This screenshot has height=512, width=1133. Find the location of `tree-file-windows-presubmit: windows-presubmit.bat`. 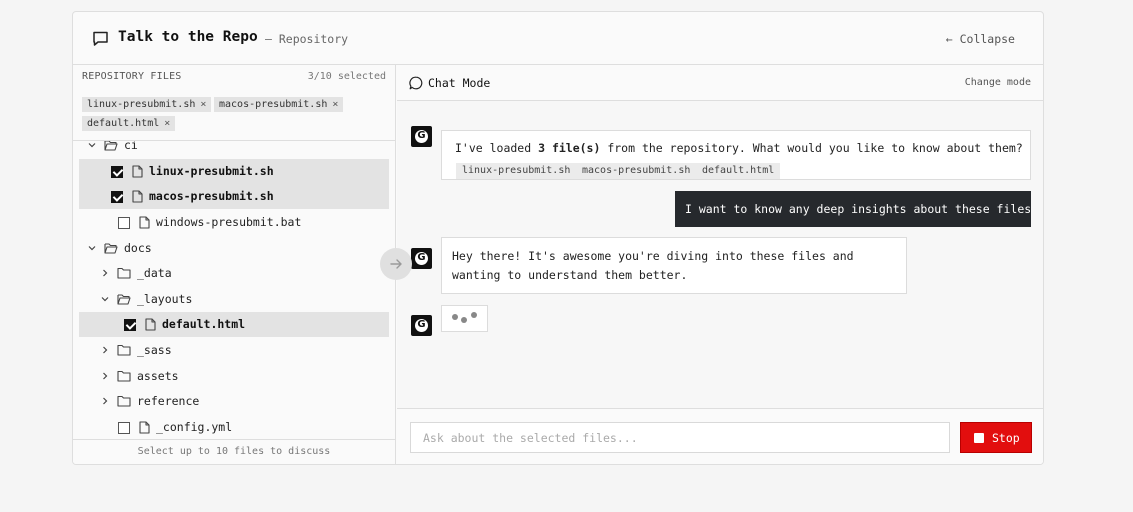

tree-file-windows-presubmit: windows-presubmit.bat is located at coordinates (234, 222).